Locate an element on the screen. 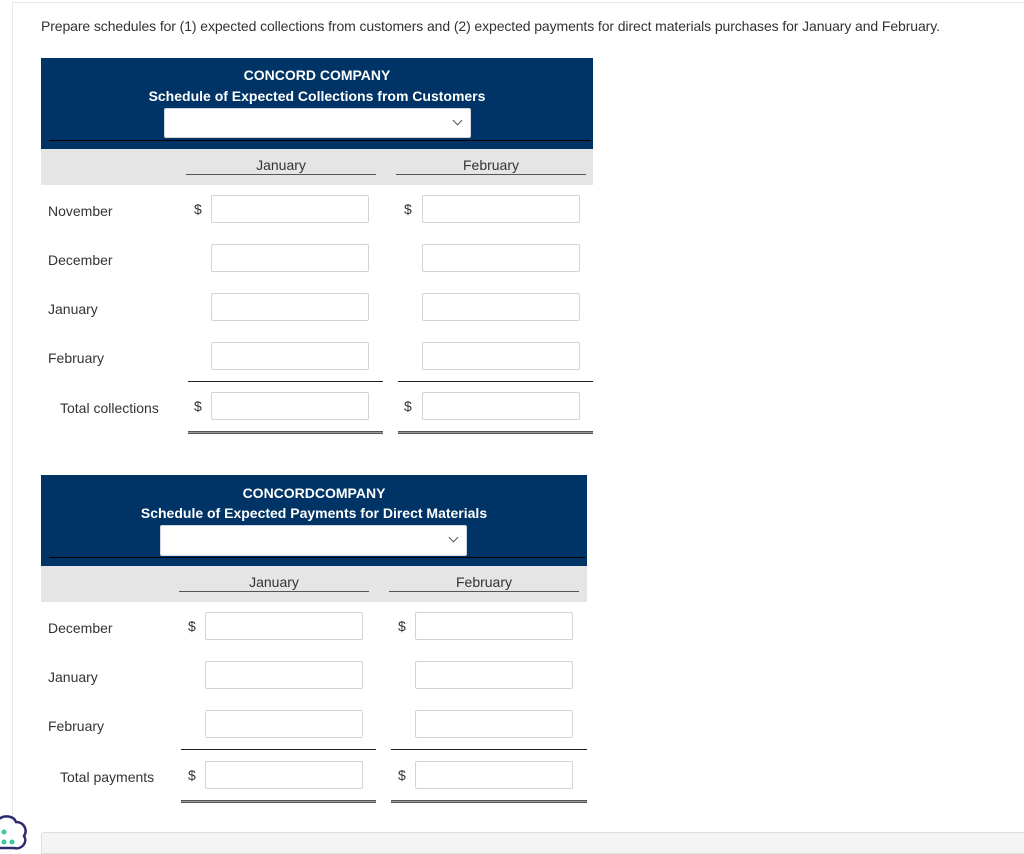 The image size is (1024, 854). february-january-payment-input is located at coordinates (284, 724).